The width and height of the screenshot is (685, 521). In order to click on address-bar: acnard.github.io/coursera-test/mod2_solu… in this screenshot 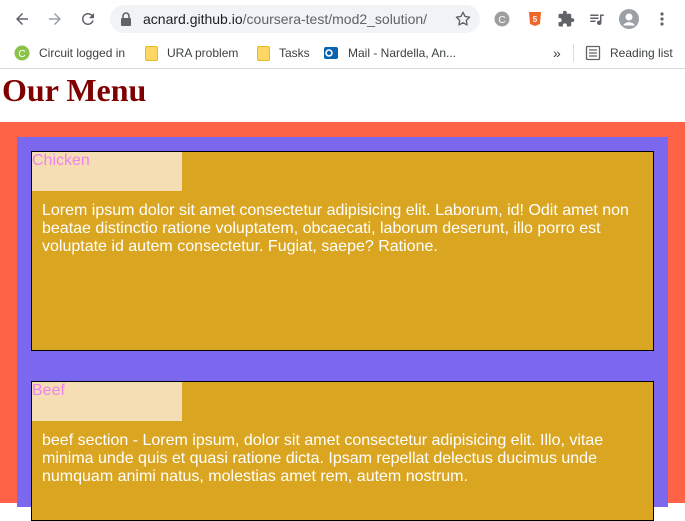, I will do `click(295, 19)`.